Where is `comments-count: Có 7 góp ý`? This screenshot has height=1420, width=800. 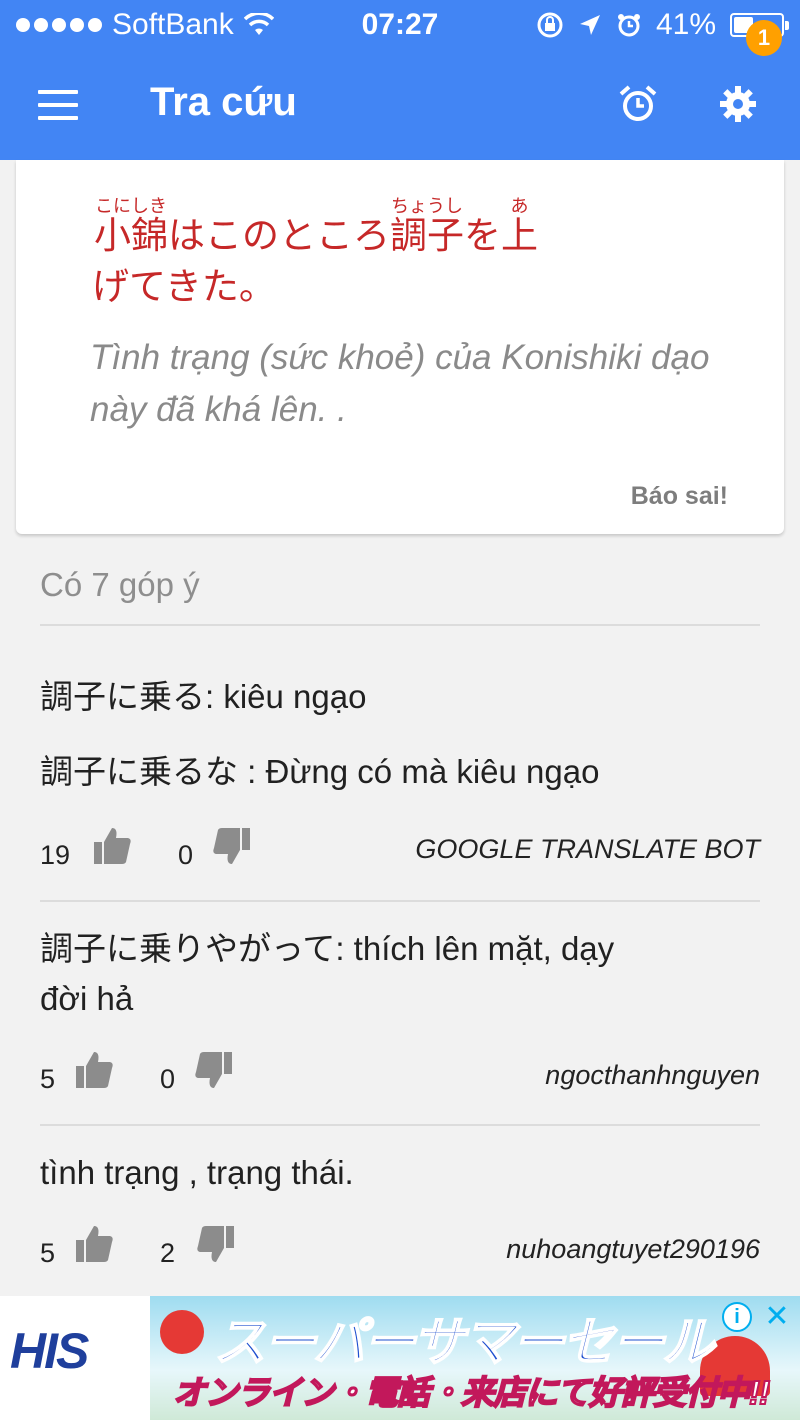 comments-count: Có 7 góp ý is located at coordinates (120, 584).